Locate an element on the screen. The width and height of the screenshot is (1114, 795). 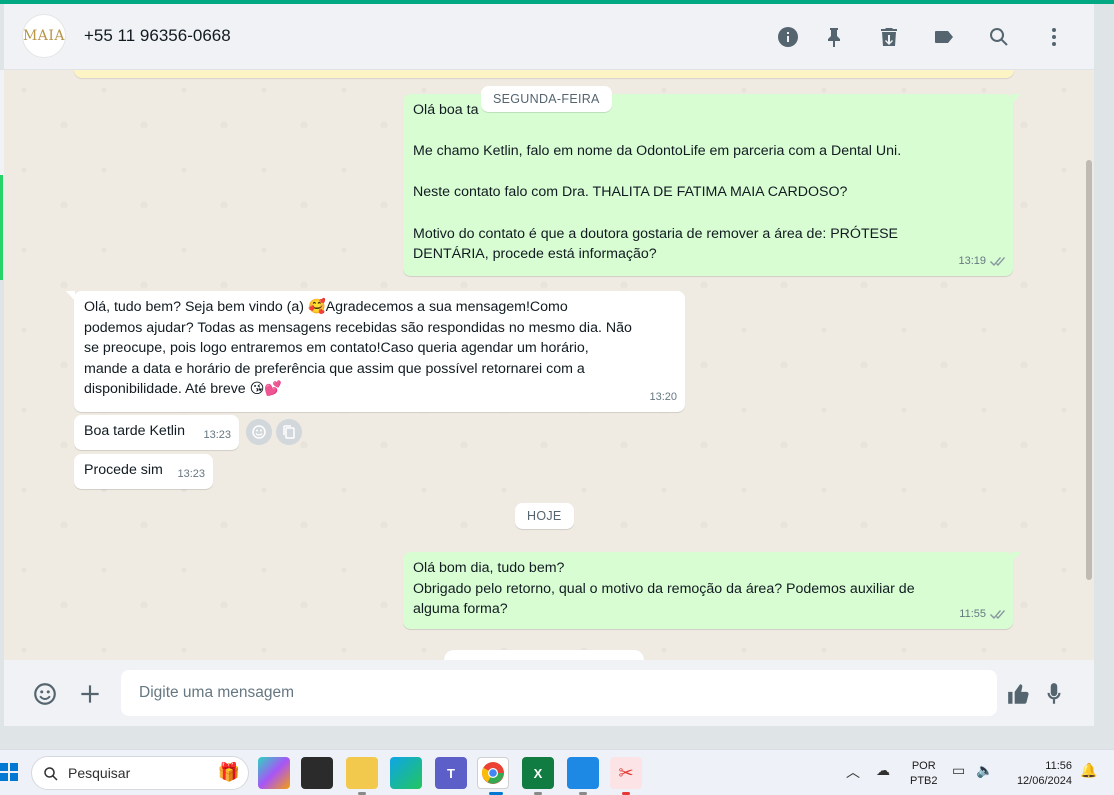
react-emoji-button is located at coordinates (259, 432).